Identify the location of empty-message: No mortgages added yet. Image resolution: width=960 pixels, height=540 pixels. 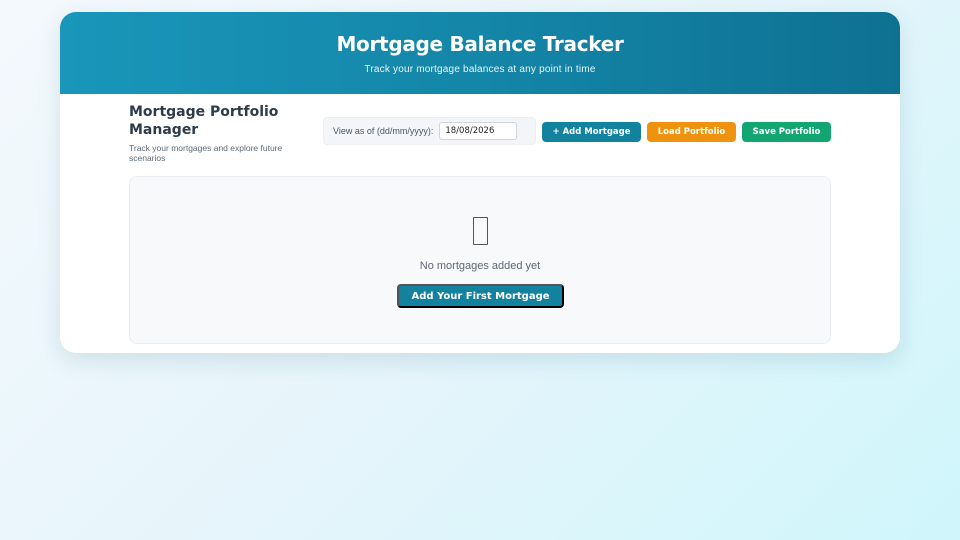
(480, 266).